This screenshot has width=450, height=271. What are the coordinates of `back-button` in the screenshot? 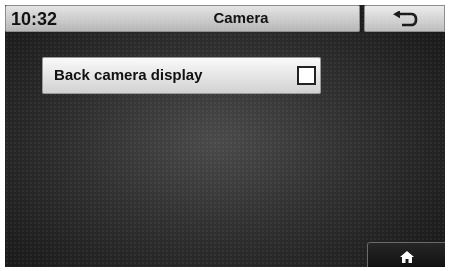 It's located at (404, 18).